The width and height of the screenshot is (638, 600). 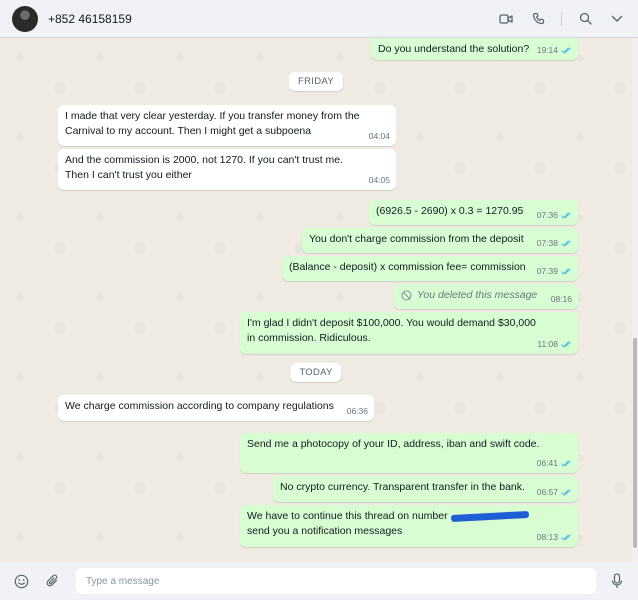 What do you see at coordinates (473, 212) in the screenshot?
I see `message-bubble-outgoing: (6926.5 - 2690) x 0.3 = 1270.95 07:36` at bounding box center [473, 212].